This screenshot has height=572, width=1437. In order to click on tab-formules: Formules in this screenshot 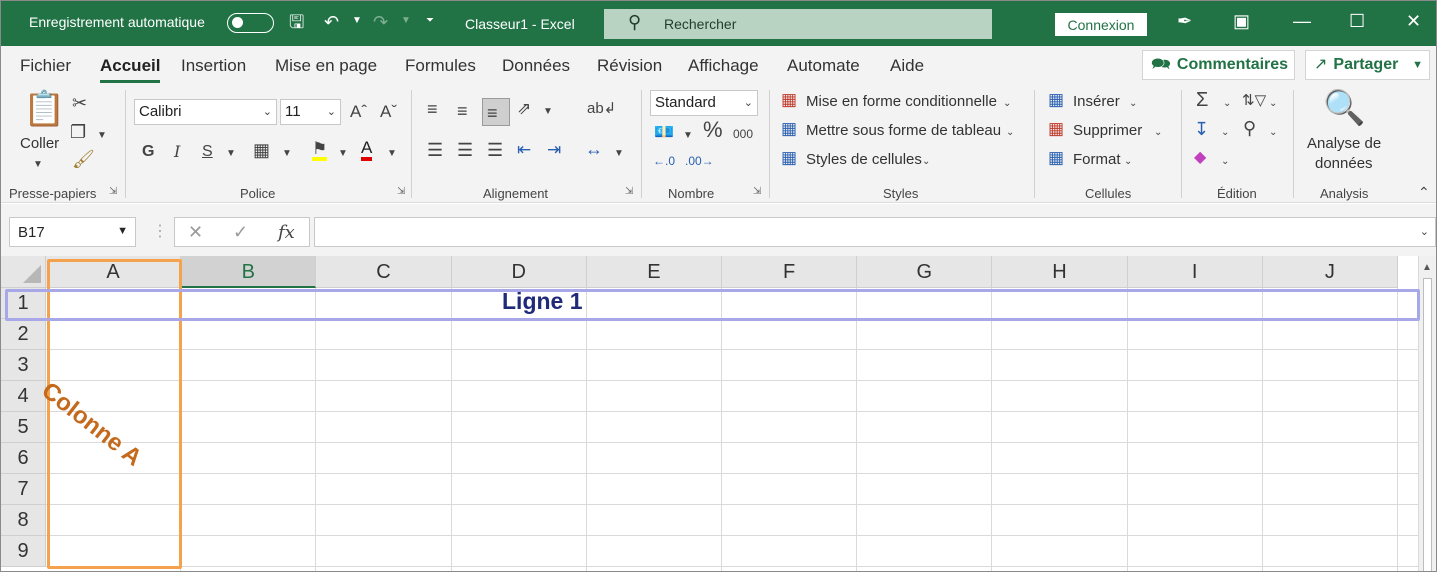, I will do `click(440, 66)`.